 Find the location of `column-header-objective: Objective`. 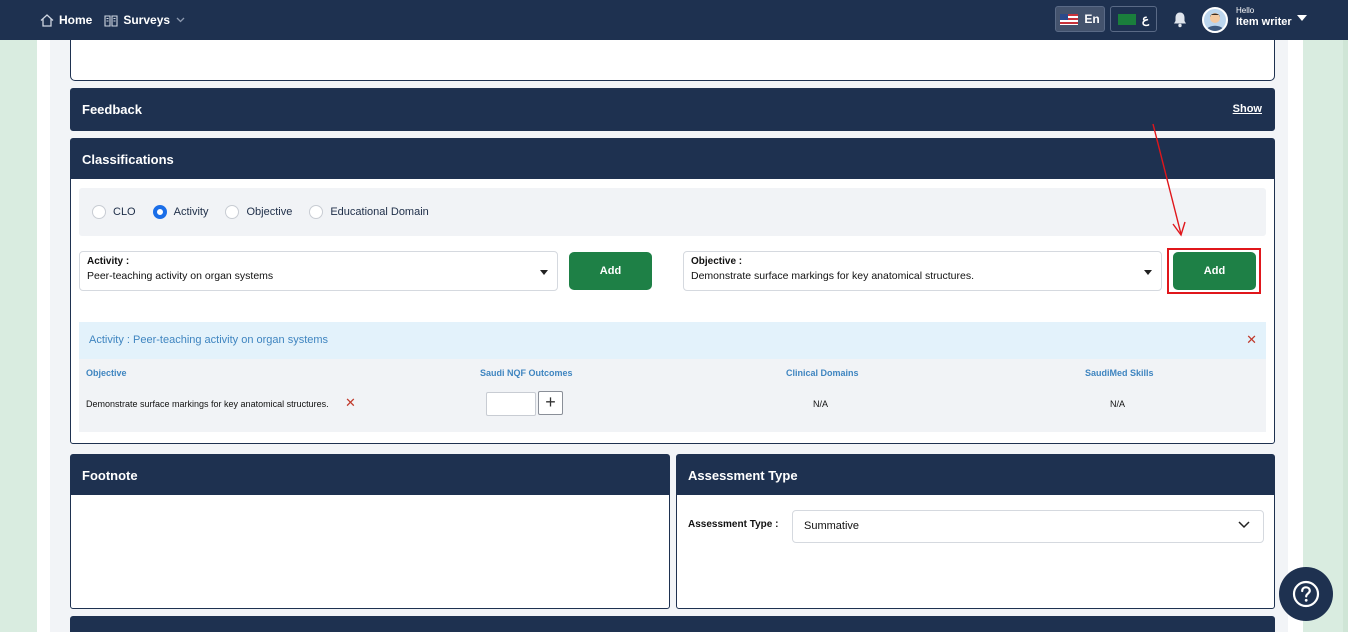

column-header-objective: Objective is located at coordinates (106, 373).